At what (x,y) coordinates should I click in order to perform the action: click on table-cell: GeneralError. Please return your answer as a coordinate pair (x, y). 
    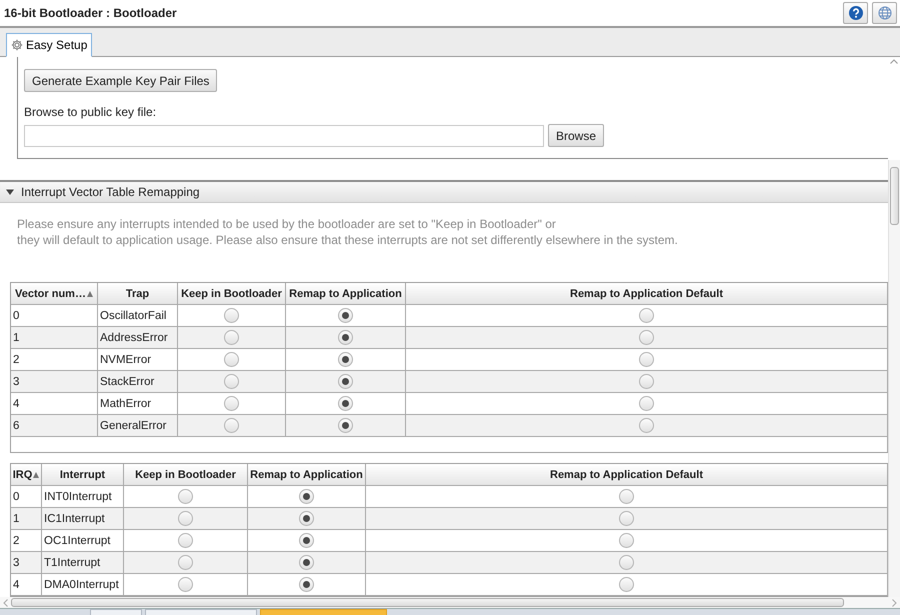
    Looking at the image, I should click on (138, 426).